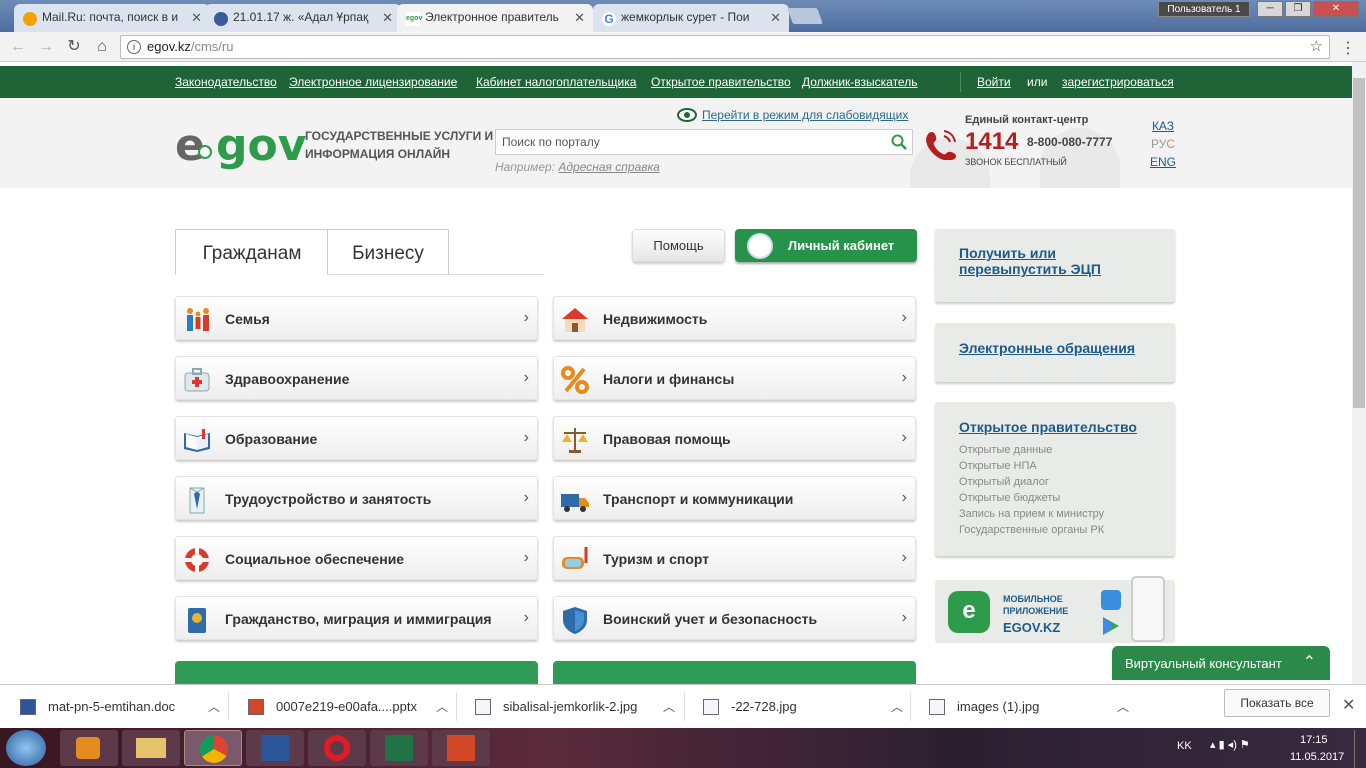  What do you see at coordinates (388, 252) in the screenshot?
I see `tab-business: Бизнесу` at bounding box center [388, 252].